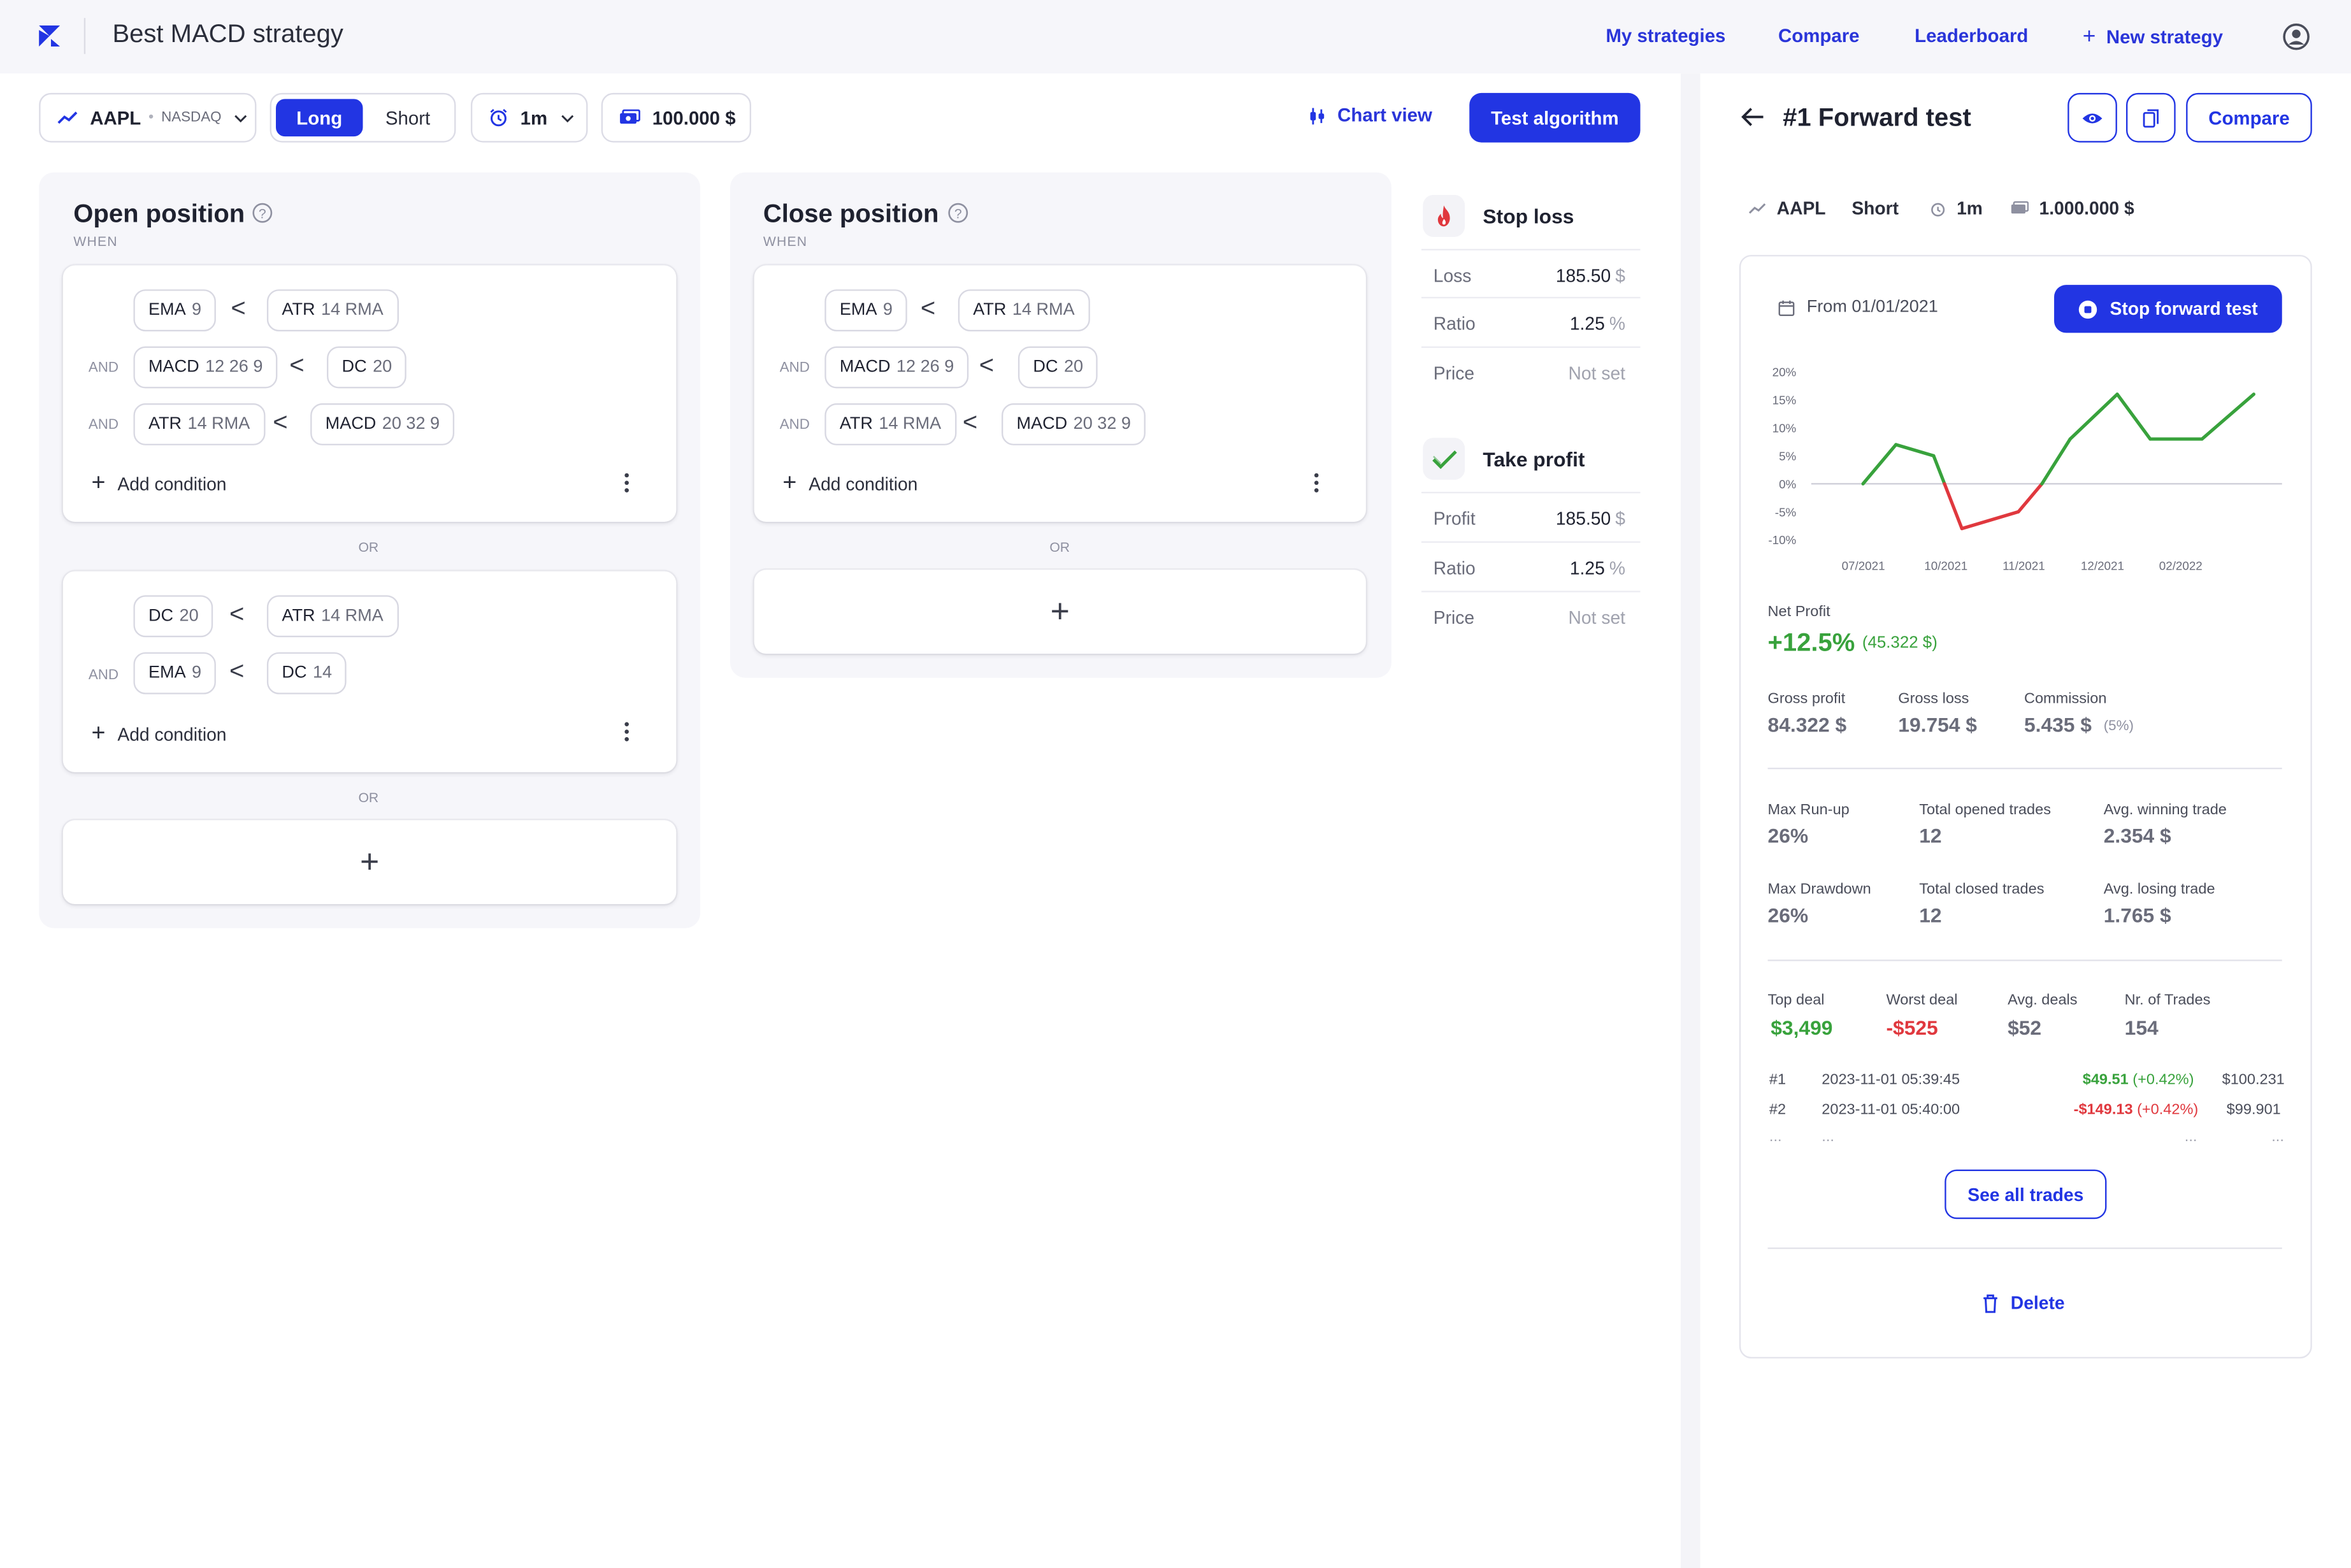 This screenshot has height=1568, width=2351. Describe the element at coordinates (1531, 320) in the screenshot. I see `stop-loss-row: Ratio 1.25%` at that location.